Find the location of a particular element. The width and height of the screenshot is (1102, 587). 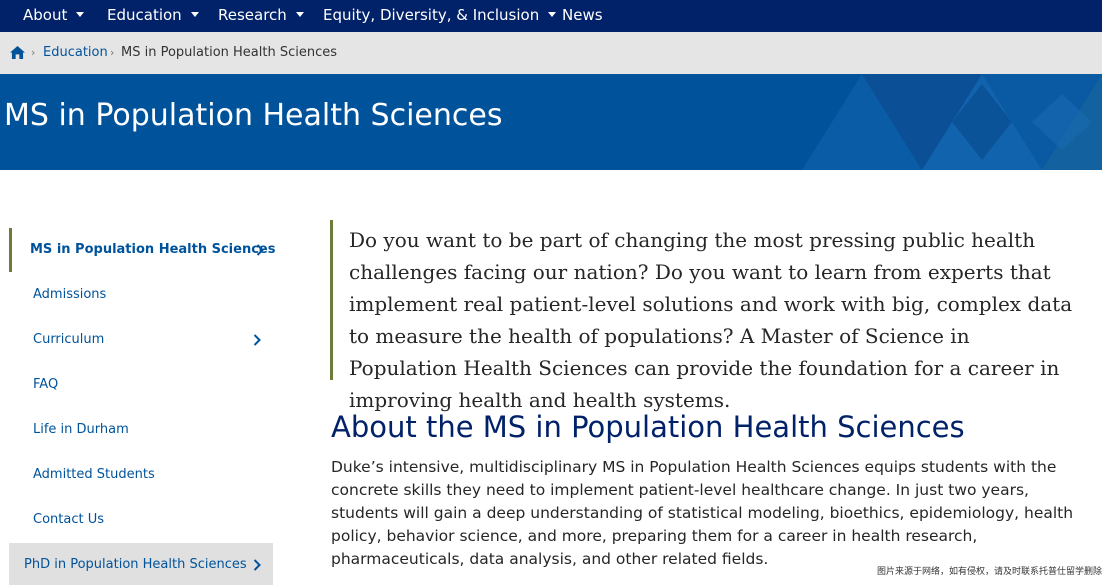

sidebar-item-admissions: Admissions is located at coordinates (141, 295).